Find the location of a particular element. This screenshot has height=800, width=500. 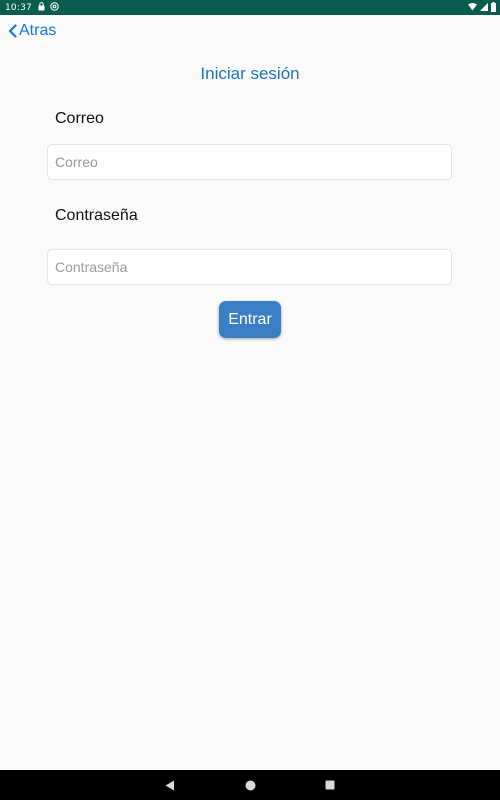

email-label: Correo is located at coordinates (79, 118).